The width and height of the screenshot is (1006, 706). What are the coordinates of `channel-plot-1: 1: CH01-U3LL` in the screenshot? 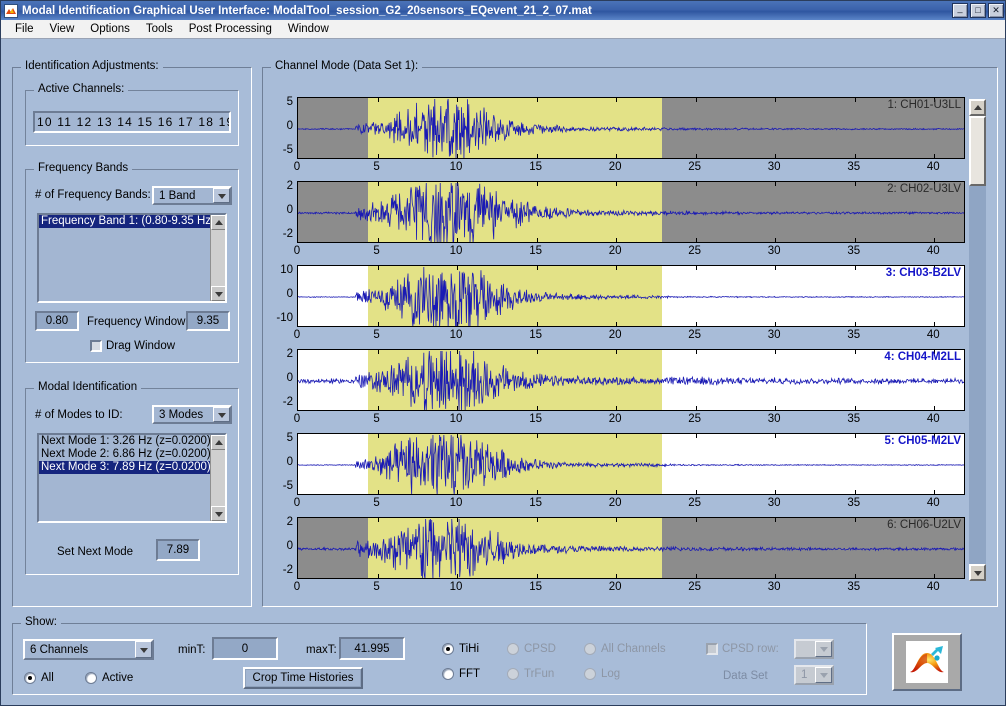 It's located at (631, 128).